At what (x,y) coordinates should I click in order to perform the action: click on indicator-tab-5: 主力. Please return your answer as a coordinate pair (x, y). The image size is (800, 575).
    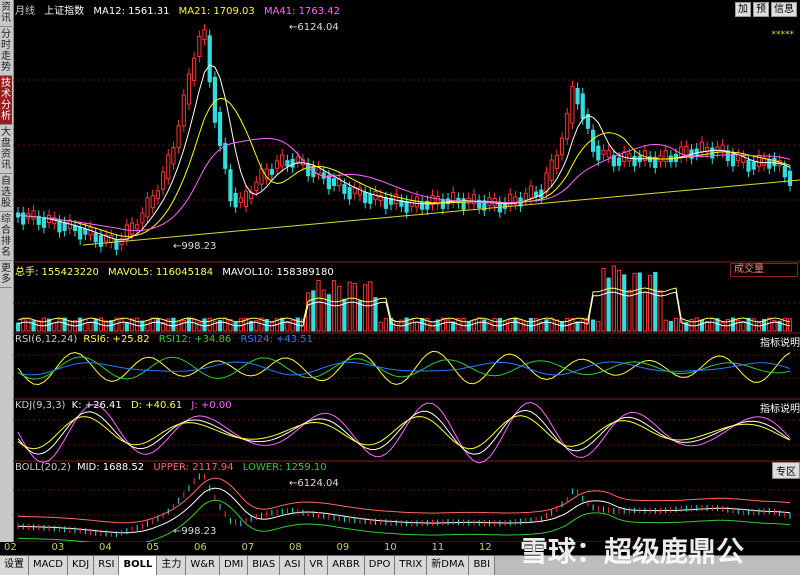
    Looking at the image, I should click on (172, 565).